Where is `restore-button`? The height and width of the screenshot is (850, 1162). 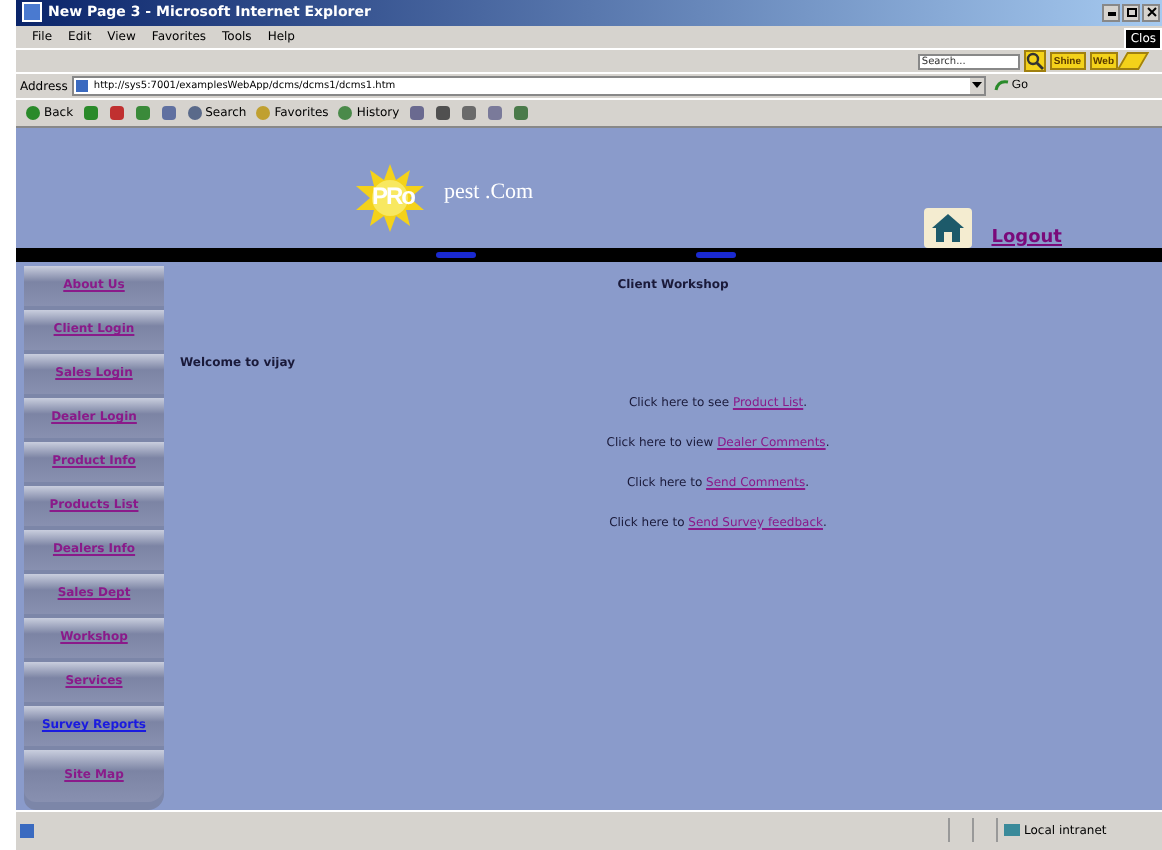 restore-button is located at coordinates (1131, 12).